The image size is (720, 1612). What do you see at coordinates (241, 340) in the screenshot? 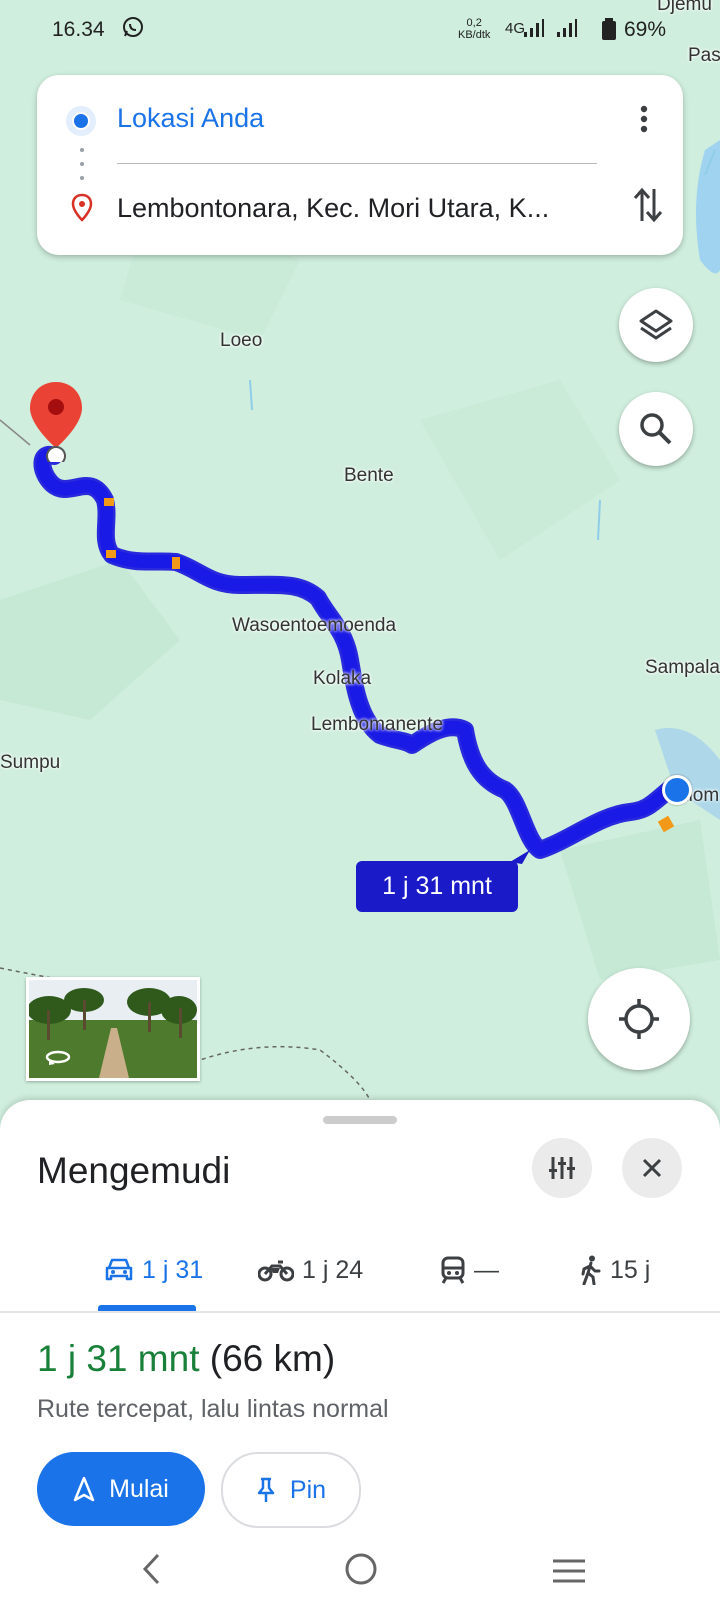
I see `place-label: Loeo` at bounding box center [241, 340].